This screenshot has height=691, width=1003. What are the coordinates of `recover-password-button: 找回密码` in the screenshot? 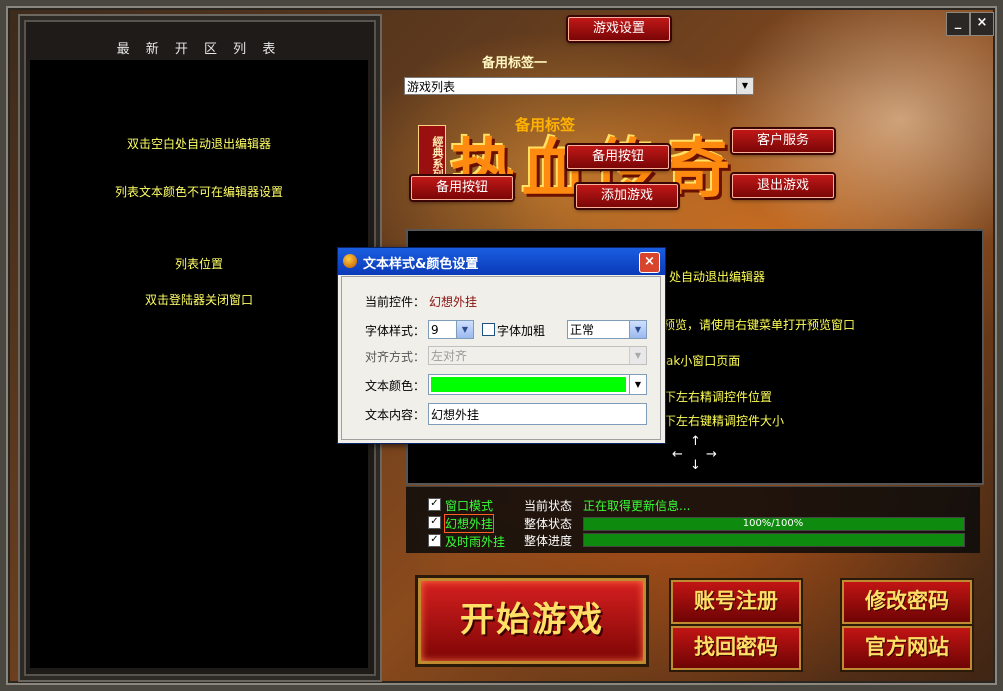 It's located at (736, 648).